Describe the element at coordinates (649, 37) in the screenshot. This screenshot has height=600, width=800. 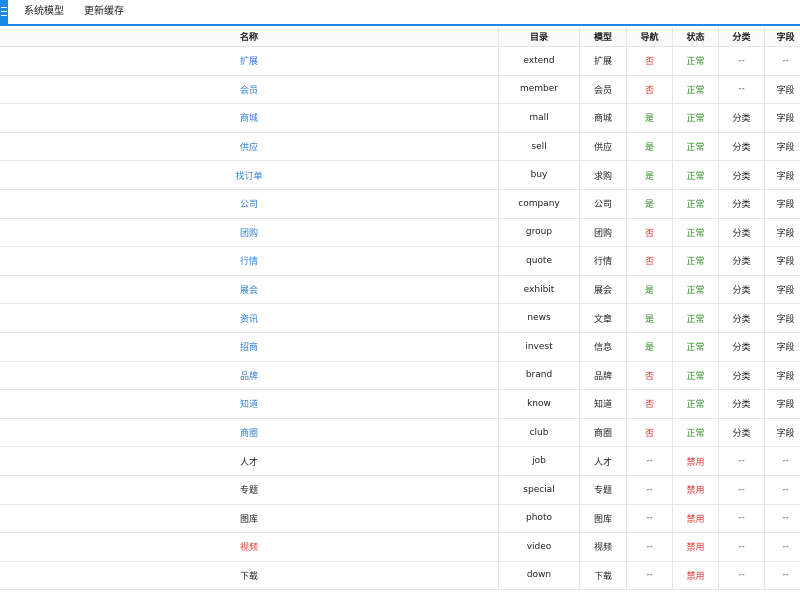
I see `header-nav: 导航` at that location.